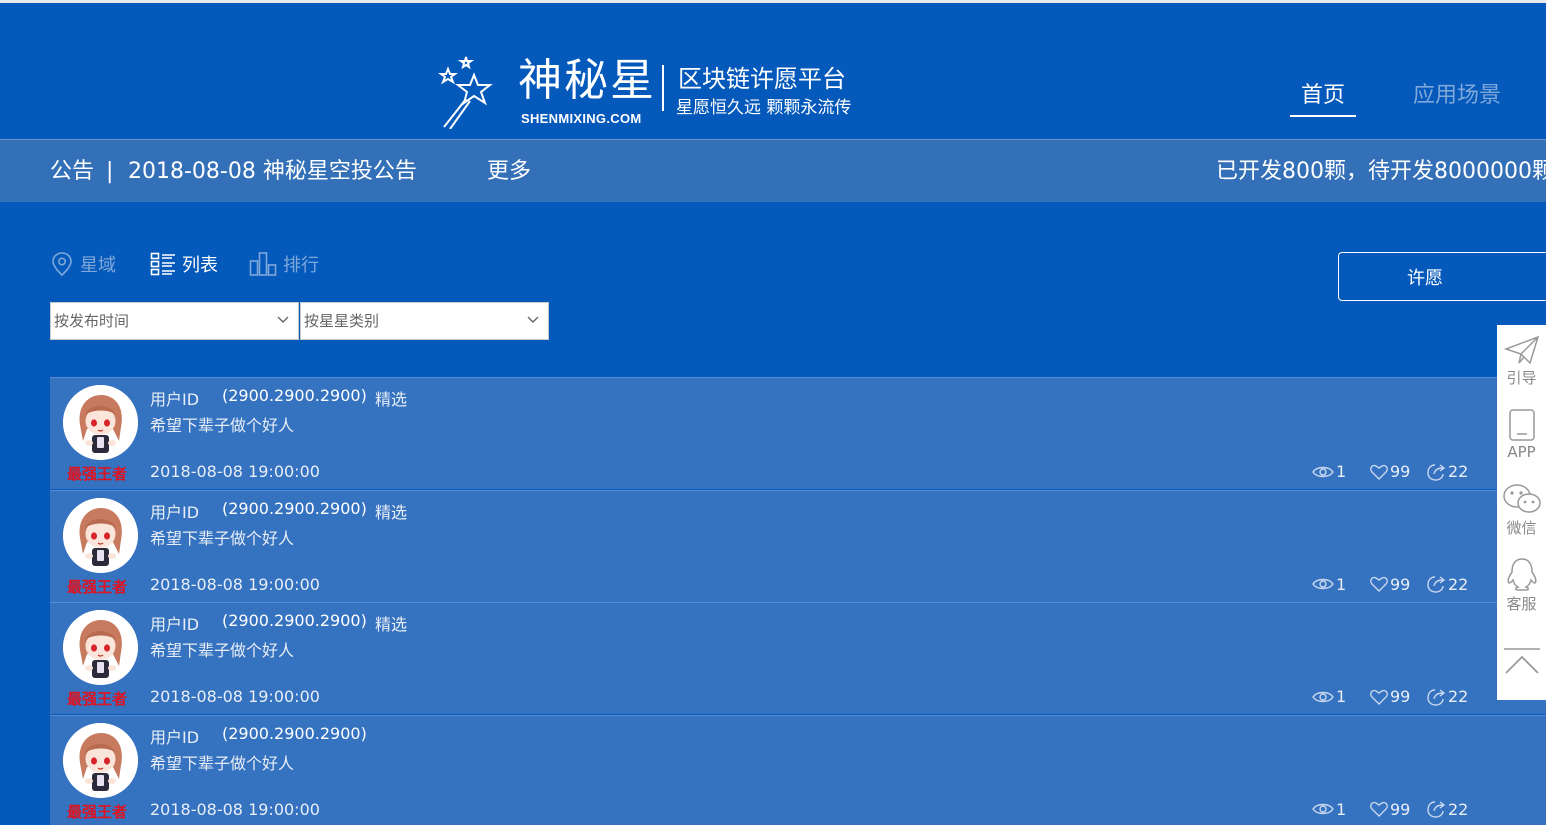 The height and width of the screenshot is (825, 1546). I want to click on side-wechat-button: 微信, so click(1521, 510).